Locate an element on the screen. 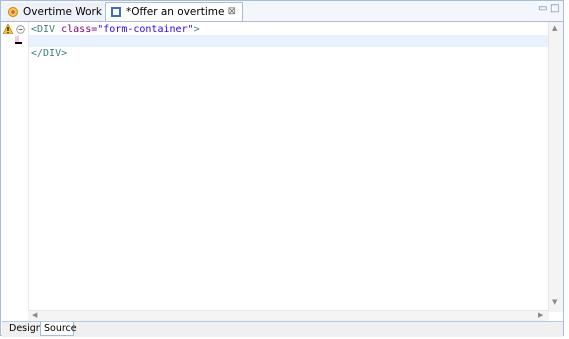 This screenshot has height=339, width=569. attribute-value: "form-container" is located at coordinates (145, 29).